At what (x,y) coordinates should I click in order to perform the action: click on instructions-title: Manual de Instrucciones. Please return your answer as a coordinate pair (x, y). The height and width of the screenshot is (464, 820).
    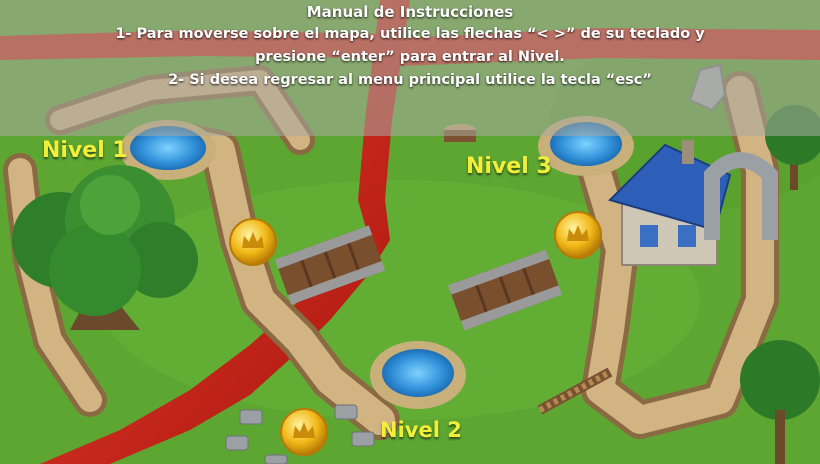
    Looking at the image, I should click on (410, 12).